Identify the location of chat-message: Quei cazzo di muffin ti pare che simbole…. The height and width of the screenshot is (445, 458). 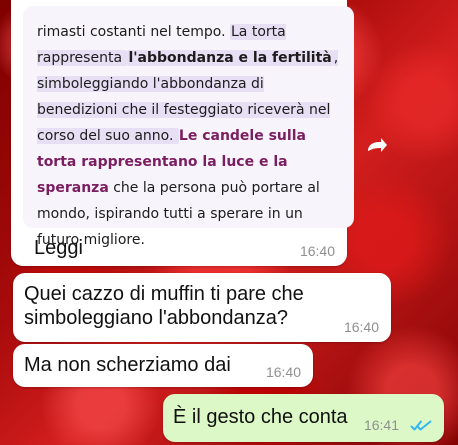
(202, 307).